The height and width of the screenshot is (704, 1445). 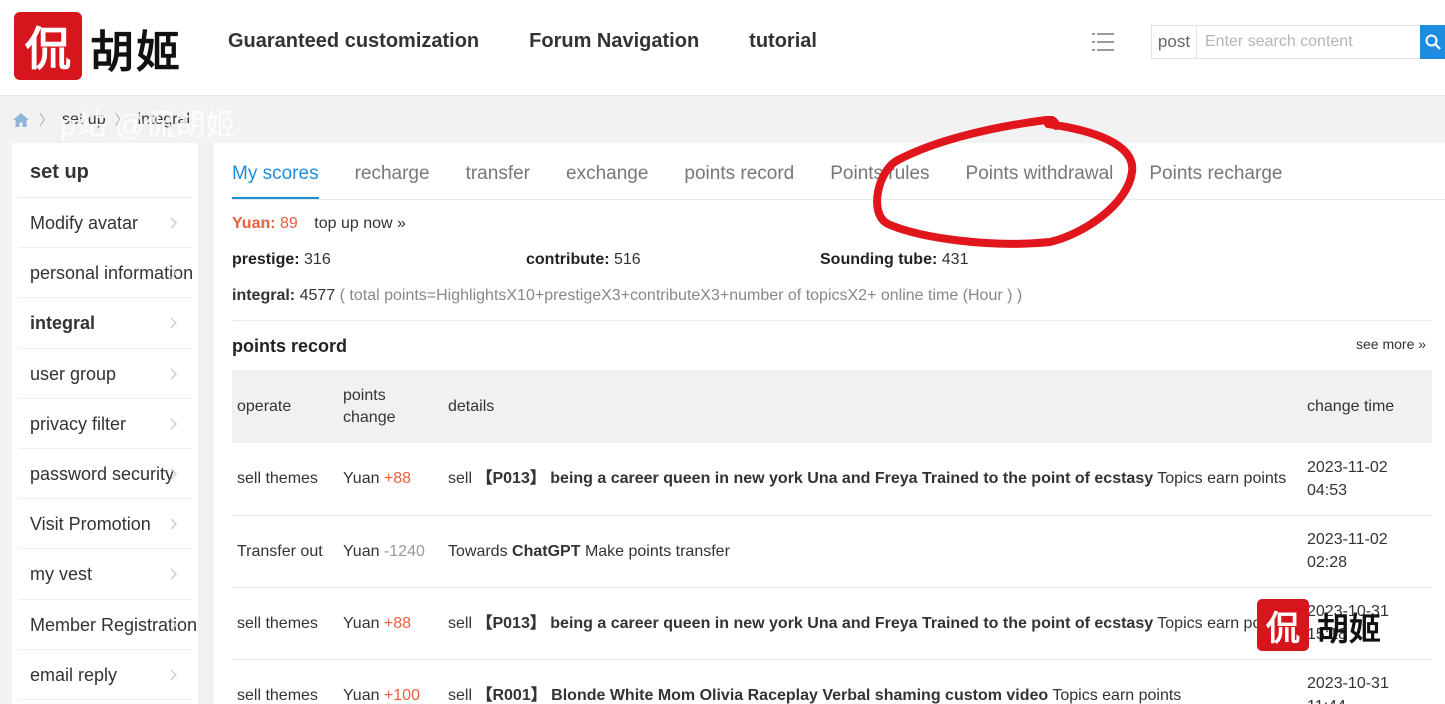 What do you see at coordinates (73, 373) in the screenshot?
I see `sidebar-item-label: user group` at bounding box center [73, 373].